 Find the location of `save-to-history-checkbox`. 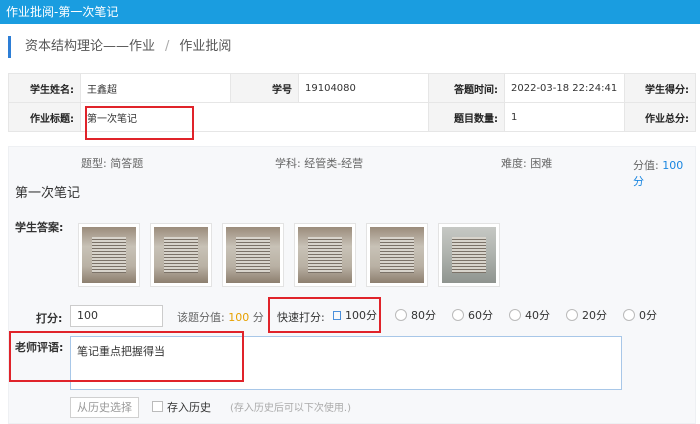

save-to-history-checkbox is located at coordinates (157, 406).